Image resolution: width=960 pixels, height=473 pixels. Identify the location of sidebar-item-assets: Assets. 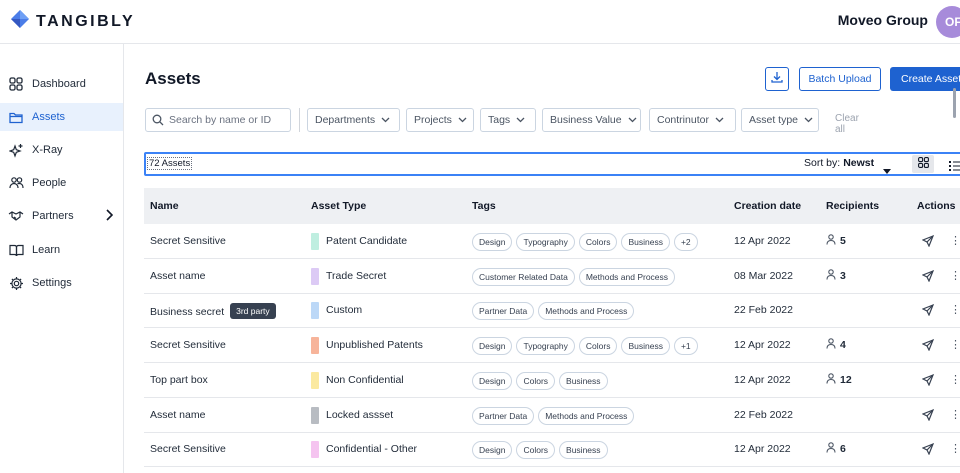
(61, 117).